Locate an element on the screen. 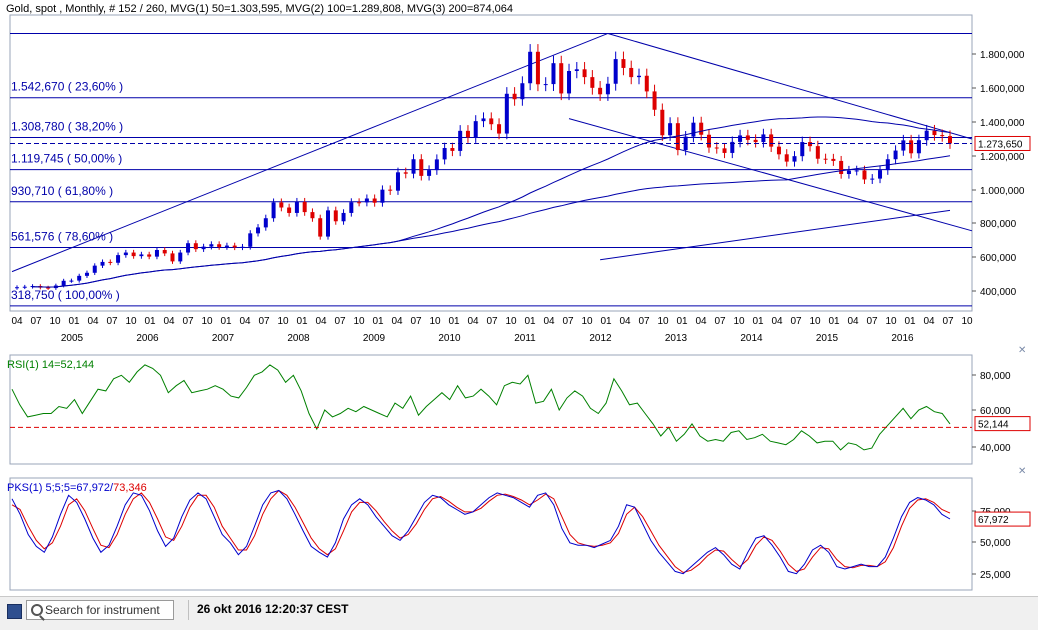 This screenshot has height=630, width=1038. price-tick-label: 400,000 is located at coordinates (998, 292).